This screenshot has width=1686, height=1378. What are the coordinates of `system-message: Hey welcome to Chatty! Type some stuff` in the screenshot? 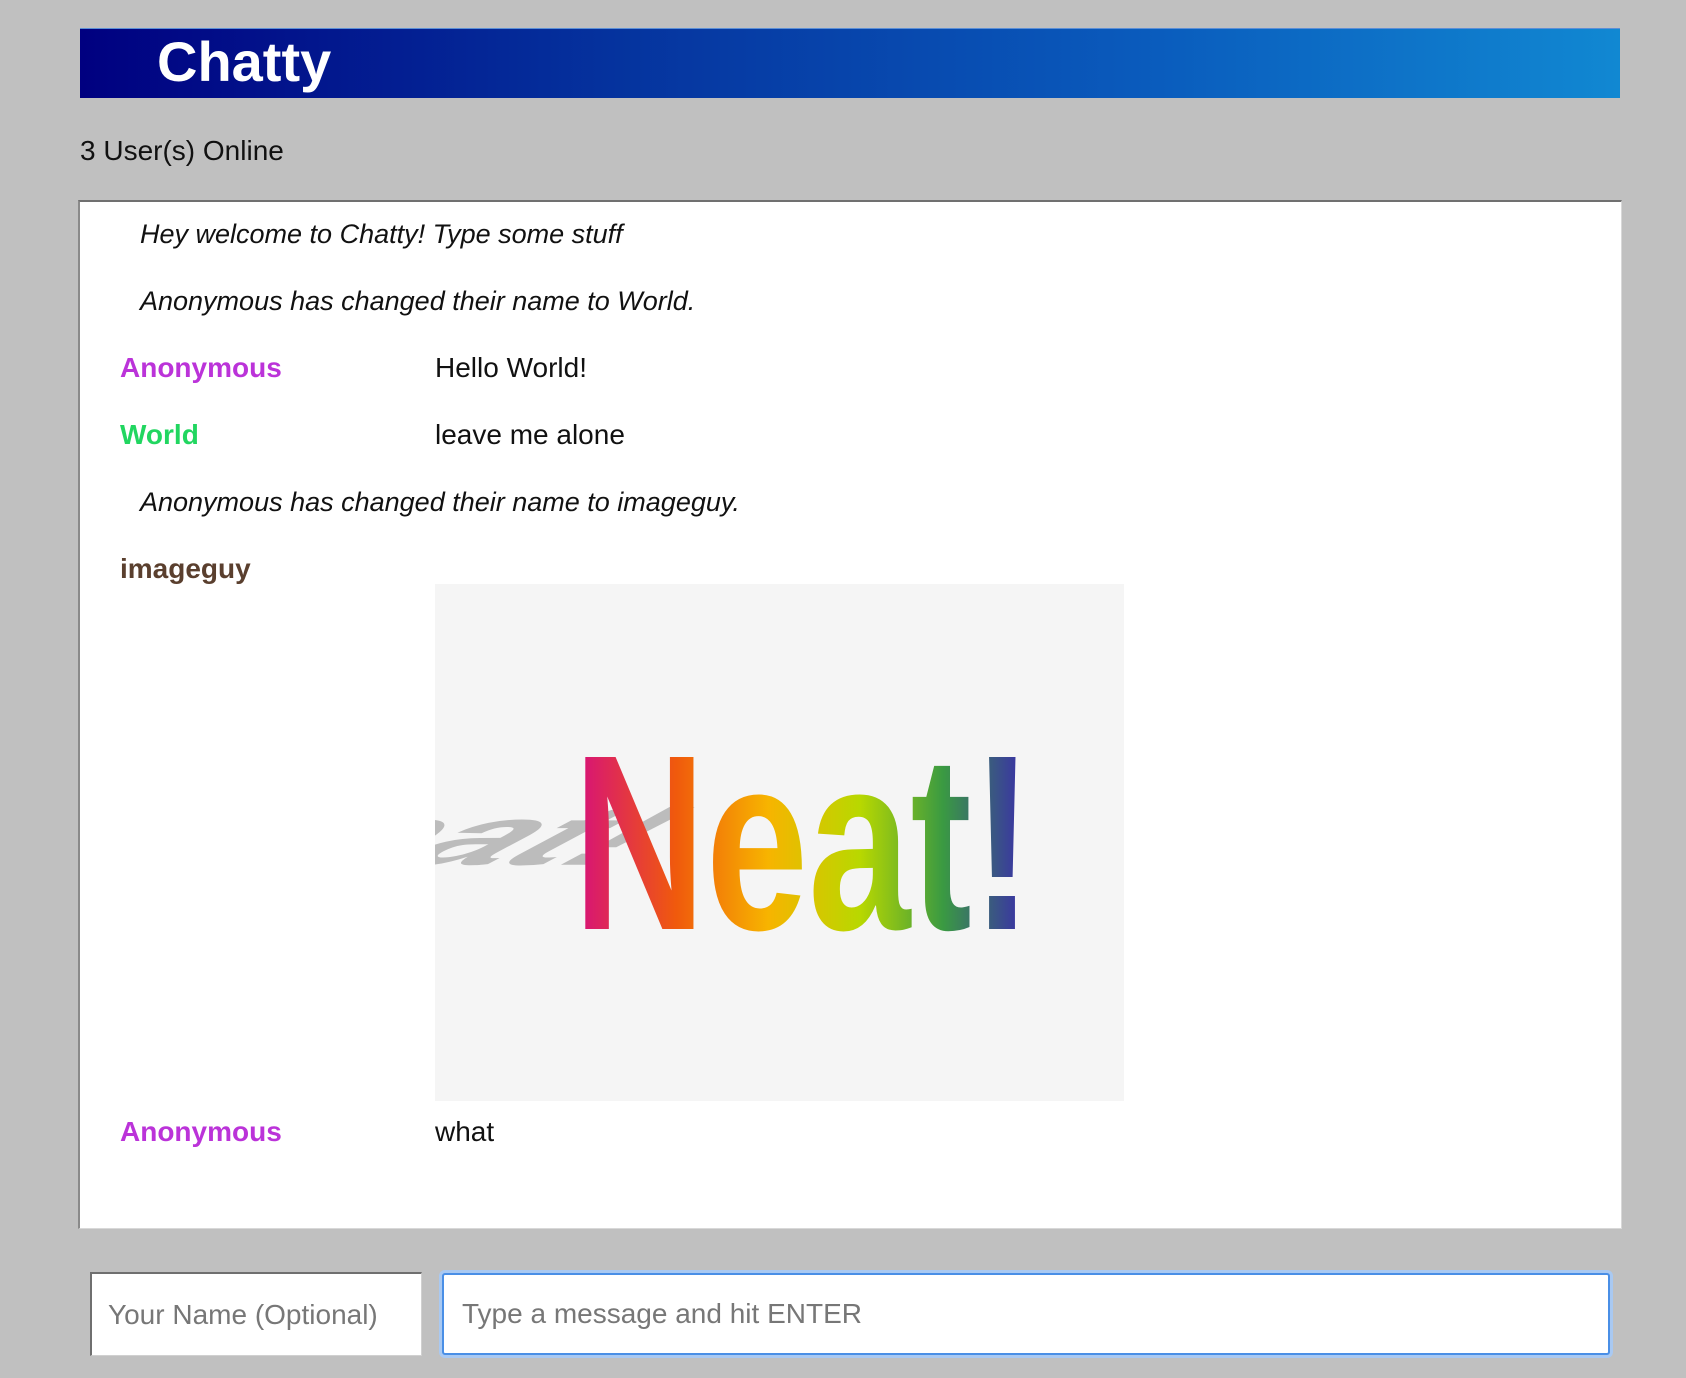 It's located at (381, 234).